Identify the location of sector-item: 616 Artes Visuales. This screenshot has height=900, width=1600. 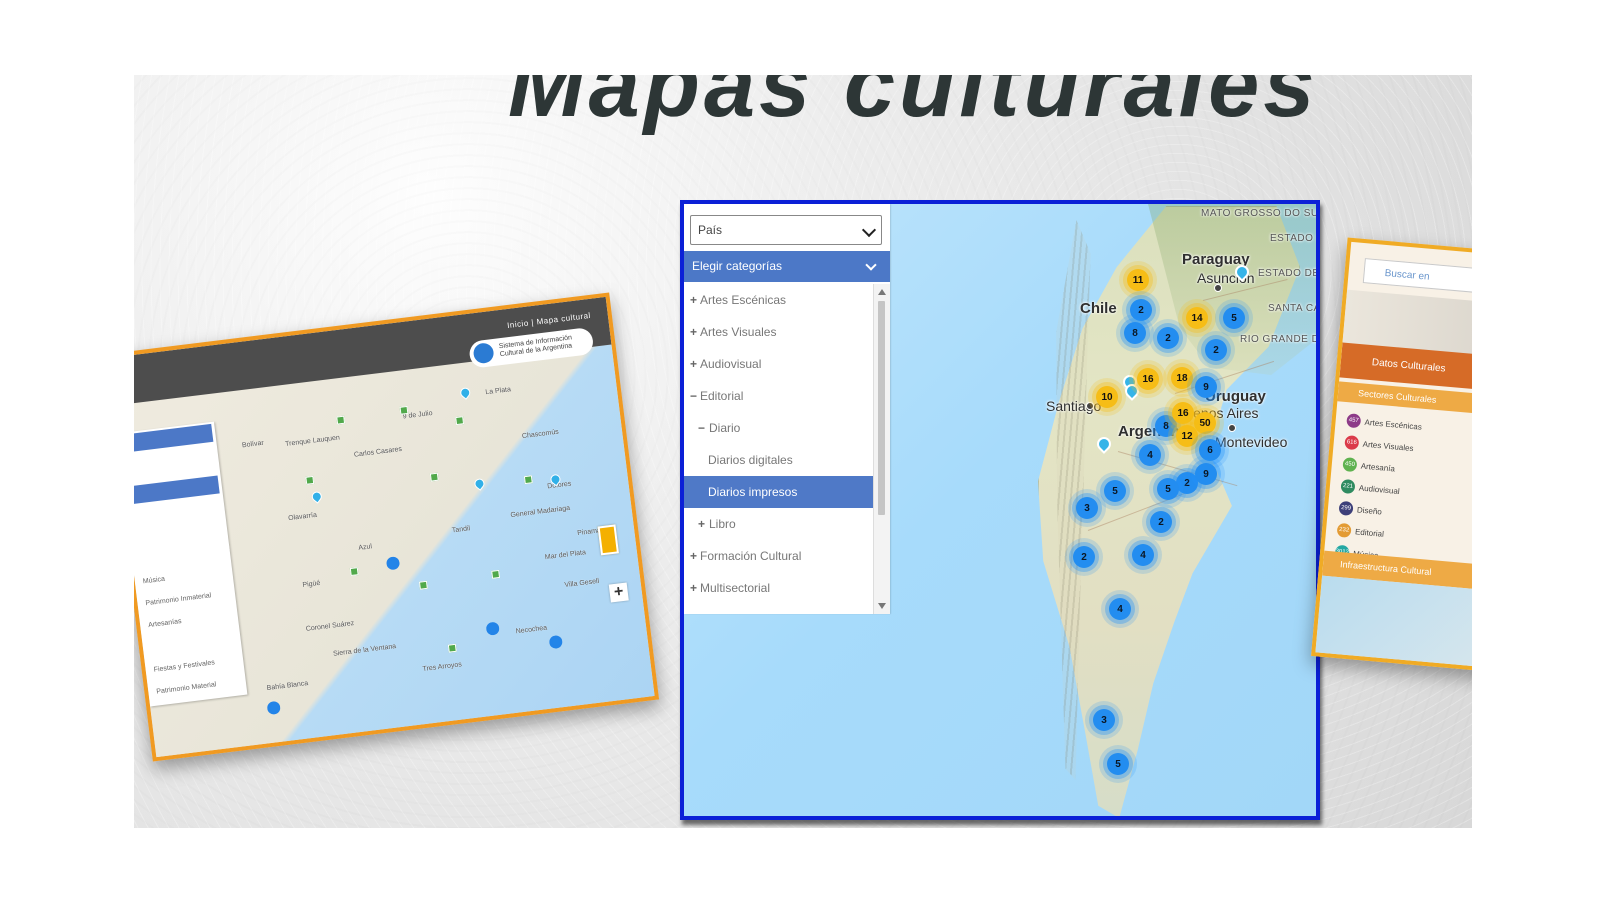
(1379, 444).